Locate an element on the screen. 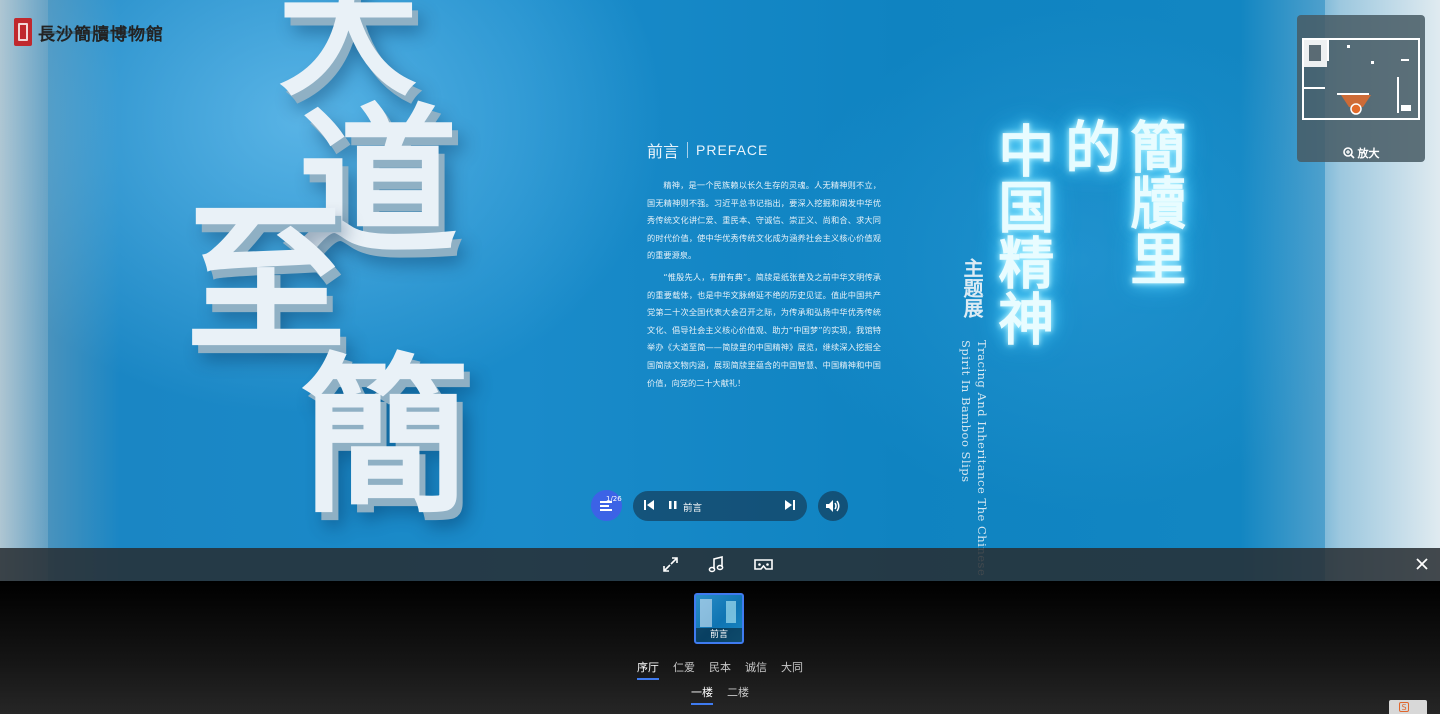 Image resolution: width=1440 pixels, height=714 pixels. location-marker-icon is located at coordinates (1356, 109).